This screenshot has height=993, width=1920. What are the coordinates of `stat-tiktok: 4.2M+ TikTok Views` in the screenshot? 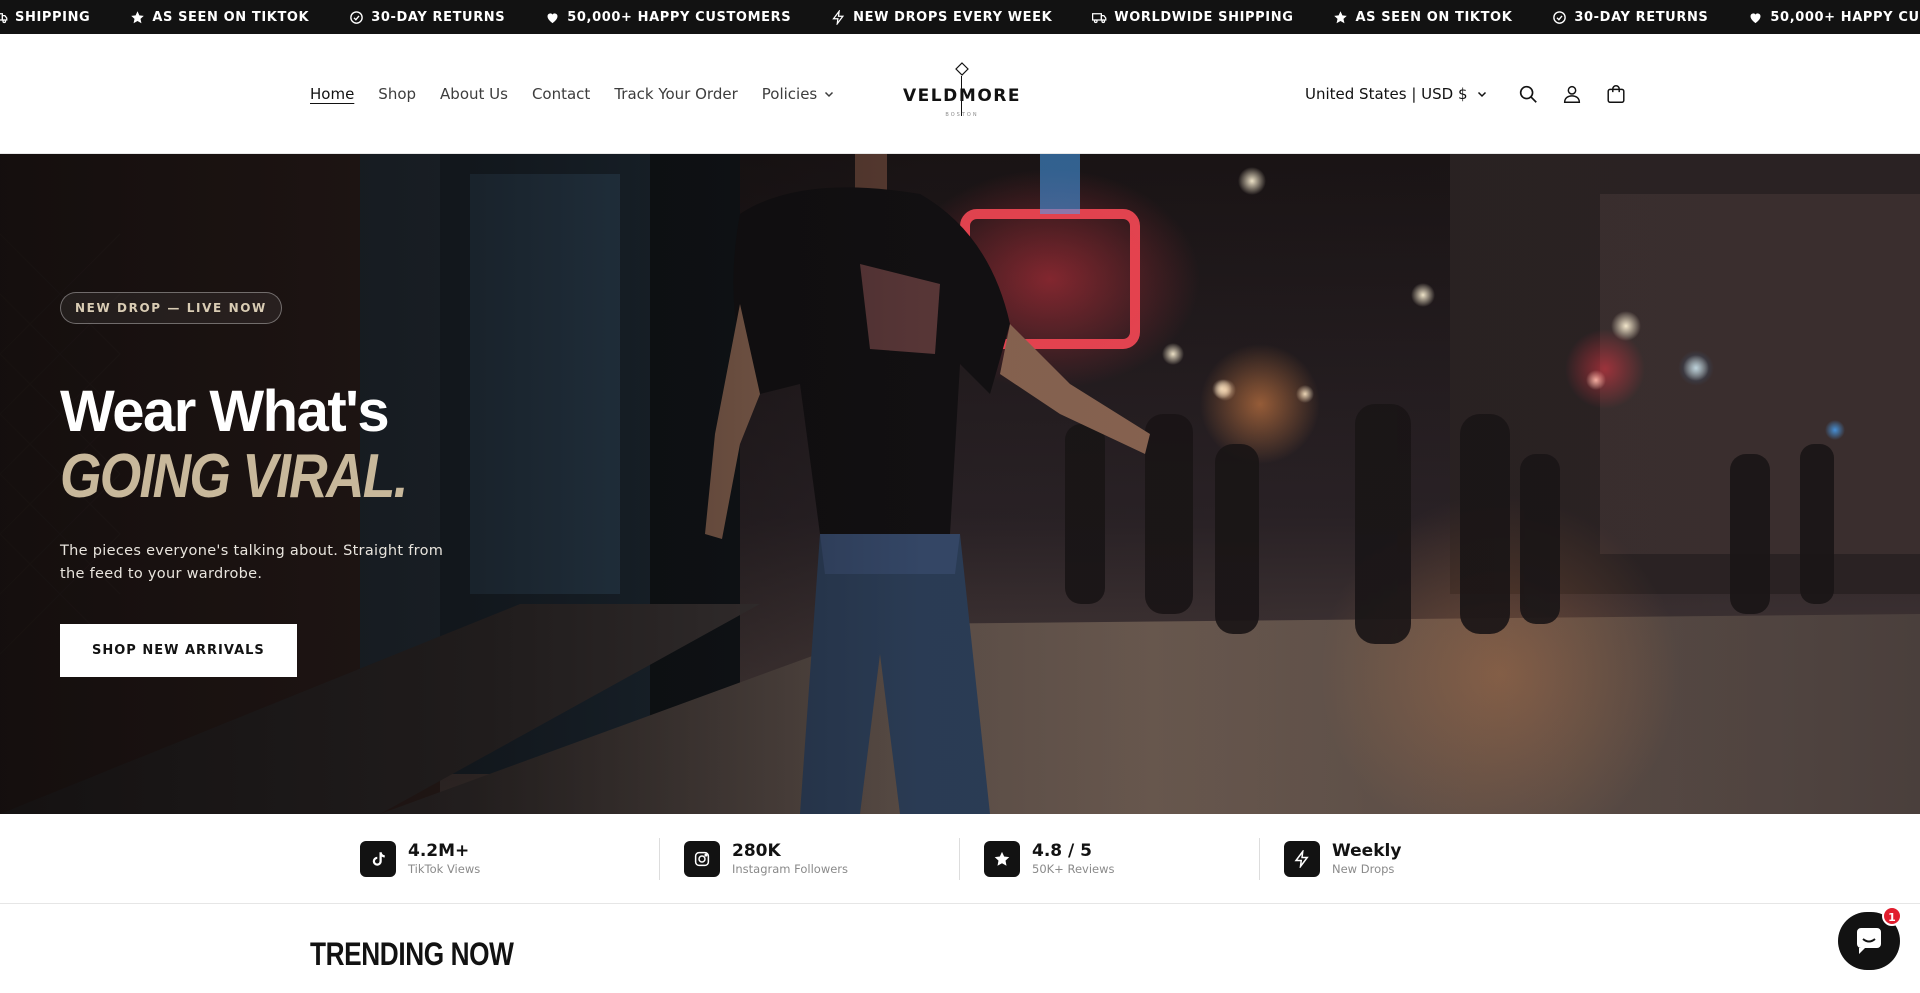 It's located at (420, 859).